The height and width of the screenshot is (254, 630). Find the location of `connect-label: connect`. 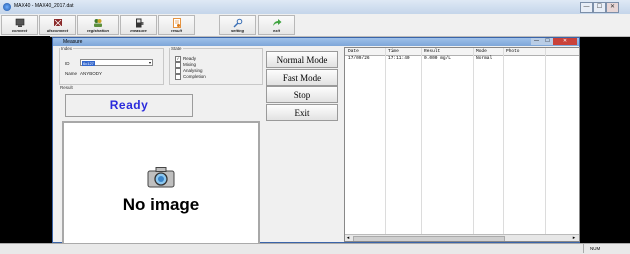

connect-label: connect is located at coordinates (19, 30).